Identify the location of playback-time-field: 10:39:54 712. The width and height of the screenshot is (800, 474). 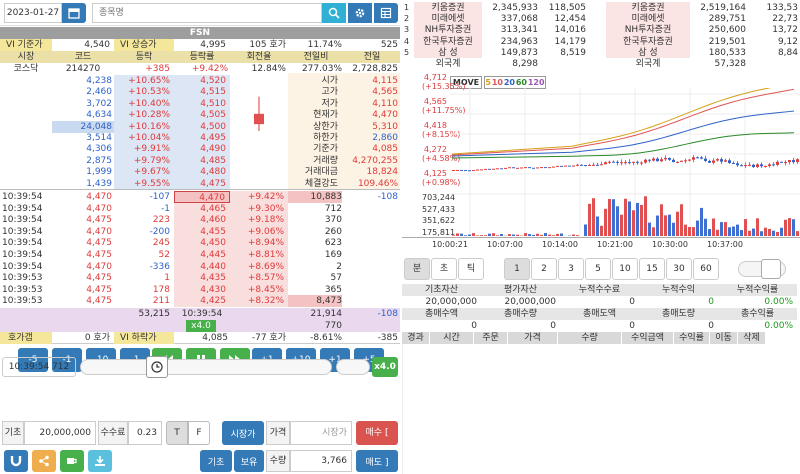
(39, 367).